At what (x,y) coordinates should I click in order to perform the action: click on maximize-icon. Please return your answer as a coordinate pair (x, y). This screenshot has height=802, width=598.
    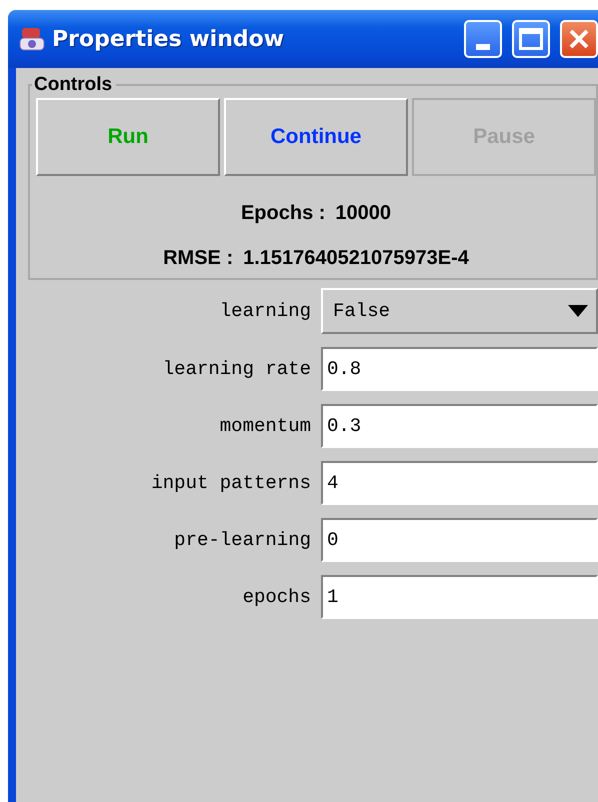
    Looking at the image, I should click on (531, 39).